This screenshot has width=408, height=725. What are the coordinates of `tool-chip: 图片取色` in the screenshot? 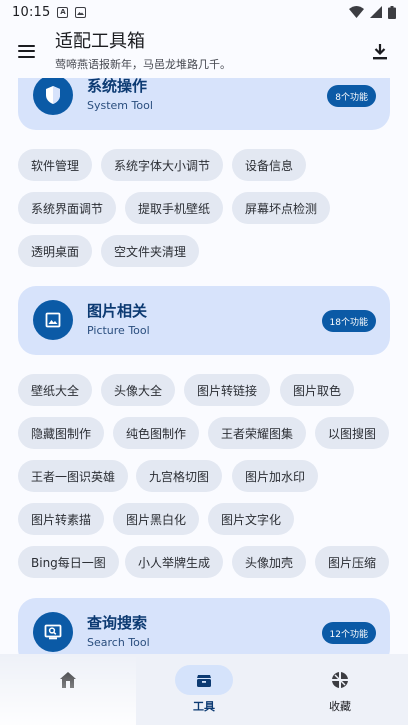 It's located at (317, 390).